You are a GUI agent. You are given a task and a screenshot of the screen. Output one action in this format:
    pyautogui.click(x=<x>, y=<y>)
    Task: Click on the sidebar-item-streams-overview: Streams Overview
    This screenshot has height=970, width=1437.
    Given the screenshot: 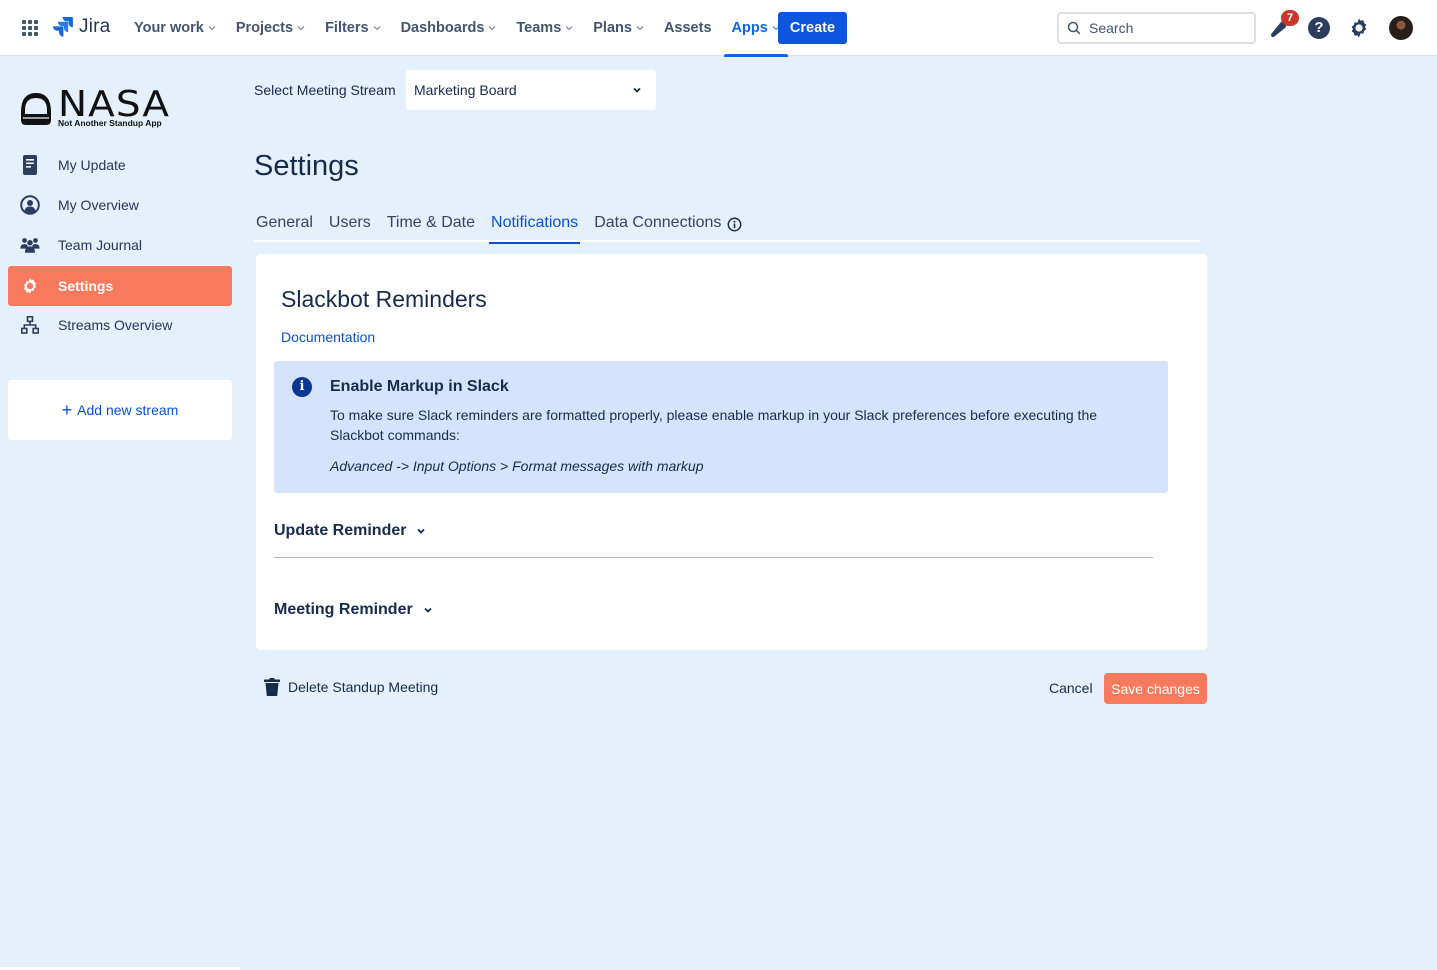 What is the action you would take?
    pyautogui.click(x=120, y=325)
    